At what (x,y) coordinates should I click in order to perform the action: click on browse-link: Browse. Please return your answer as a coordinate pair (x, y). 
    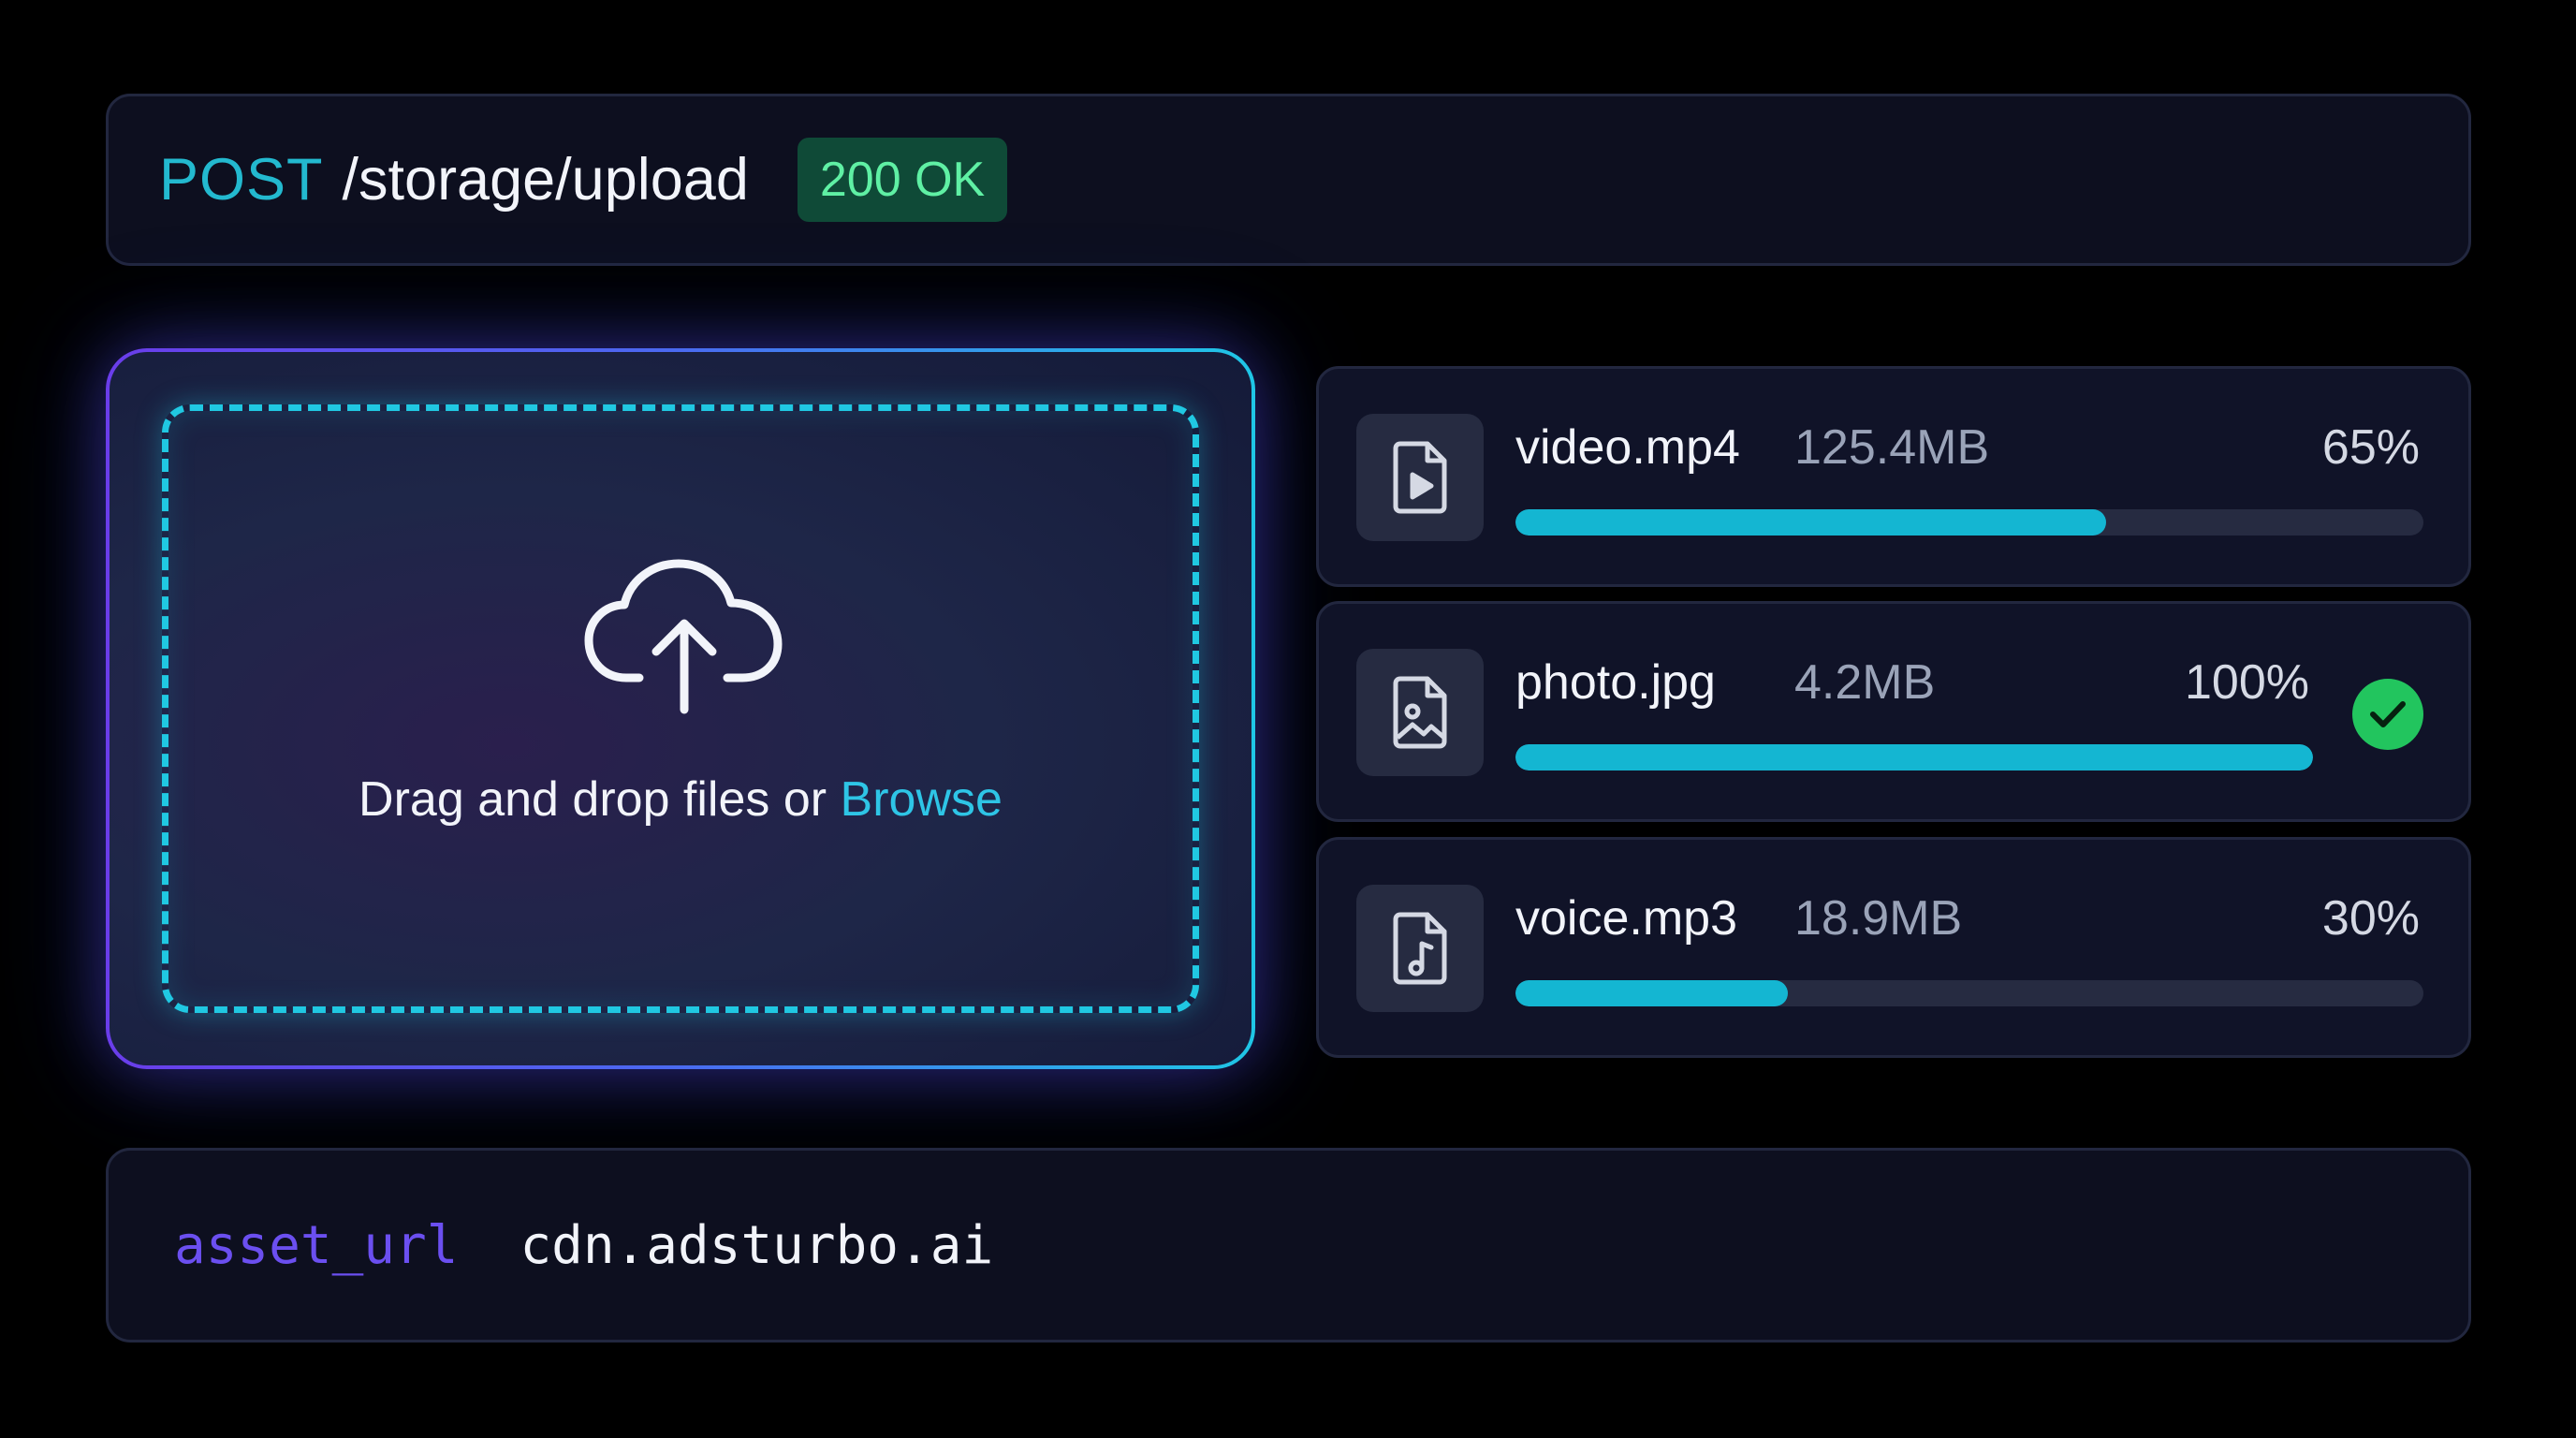
    Looking at the image, I should click on (922, 799).